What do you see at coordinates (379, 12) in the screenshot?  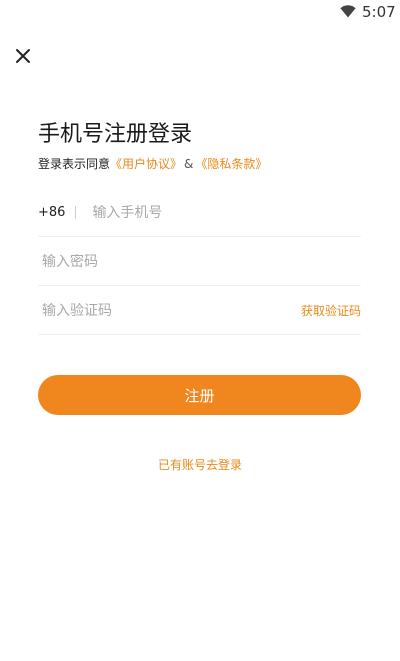 I see `status-time: 5:07` at bounding box center [379, 12].